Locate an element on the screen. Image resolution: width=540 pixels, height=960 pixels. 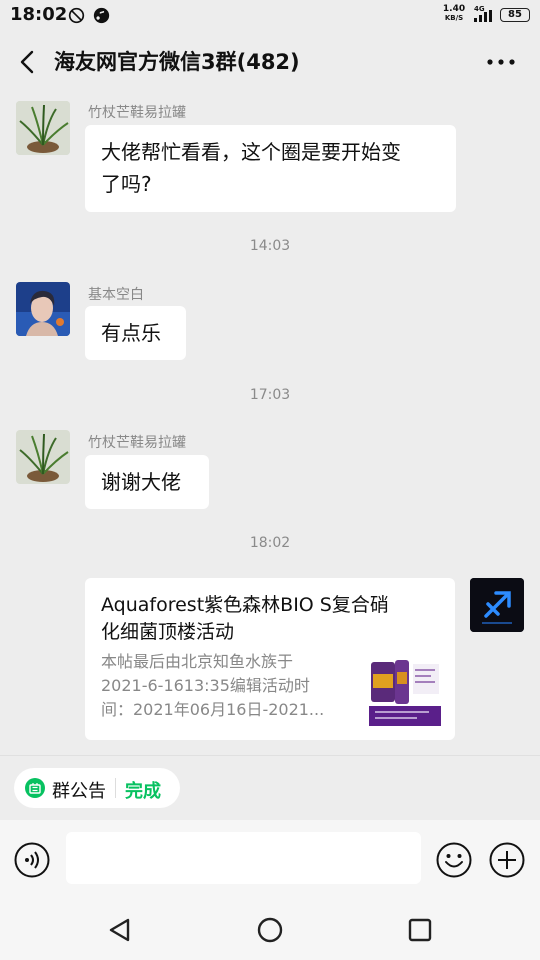
nav-home-icon is located at coordinates (270, 930).